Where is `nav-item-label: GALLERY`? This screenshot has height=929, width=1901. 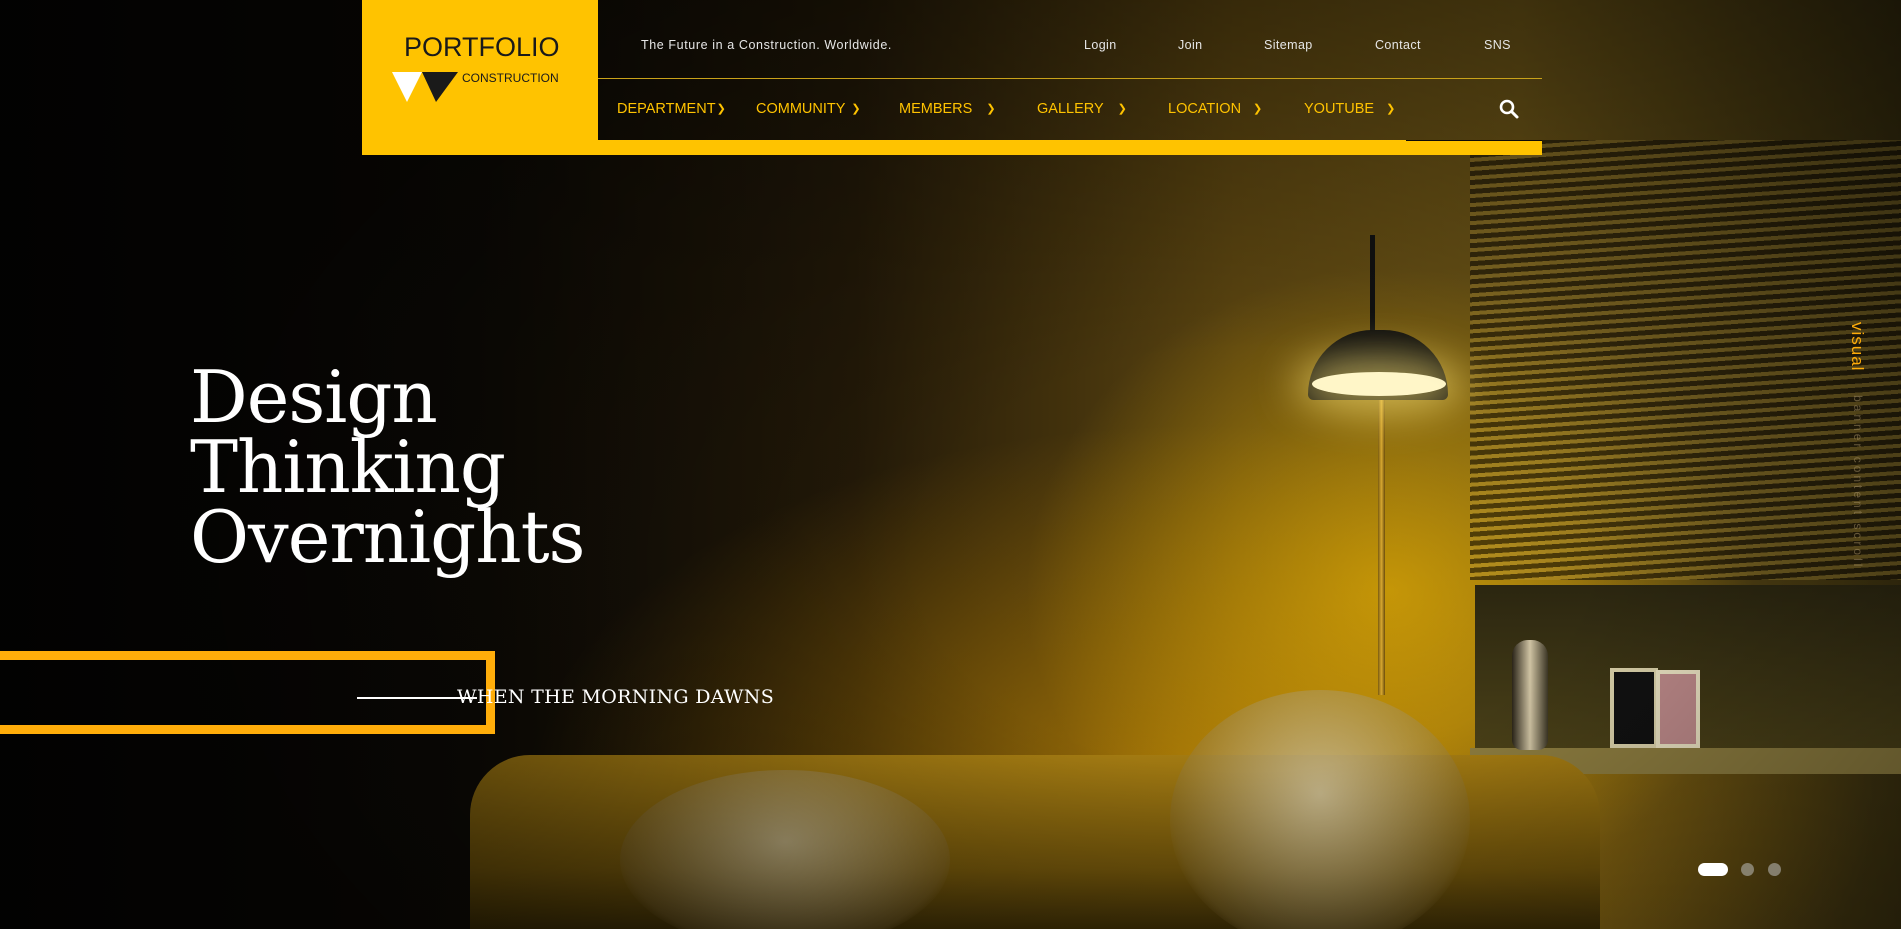 nav-item-label: GALLERY is located at coordinates (1070, 109).